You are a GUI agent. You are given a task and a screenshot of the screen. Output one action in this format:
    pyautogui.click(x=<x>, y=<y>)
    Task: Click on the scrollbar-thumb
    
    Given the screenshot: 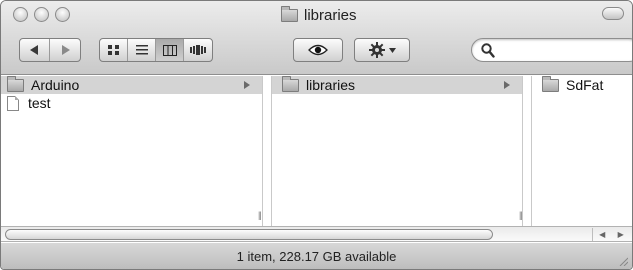 What is the action you would take?
    pyautogui.click(x=249, y=234)
    